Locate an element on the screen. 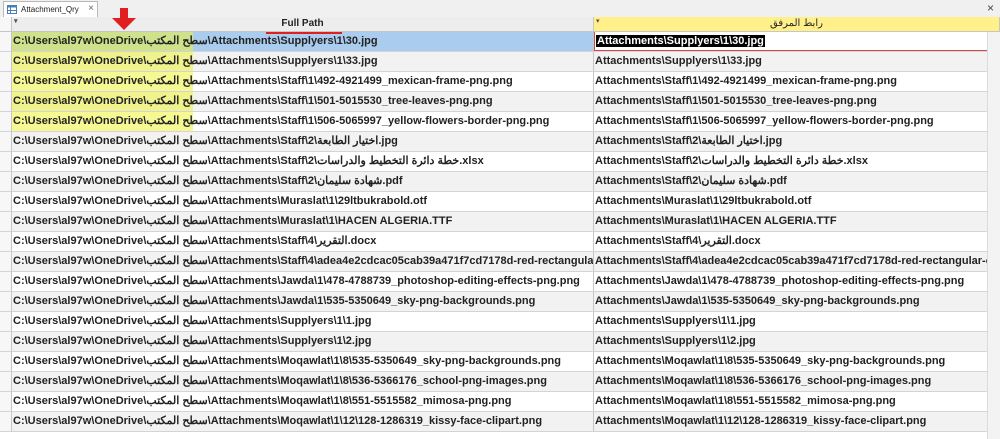 Image resolution: width=1000 pixels, height=439 pixels. column-header-attachment-link: ▾ رابط المرفق is located at coordinates (797, 24).